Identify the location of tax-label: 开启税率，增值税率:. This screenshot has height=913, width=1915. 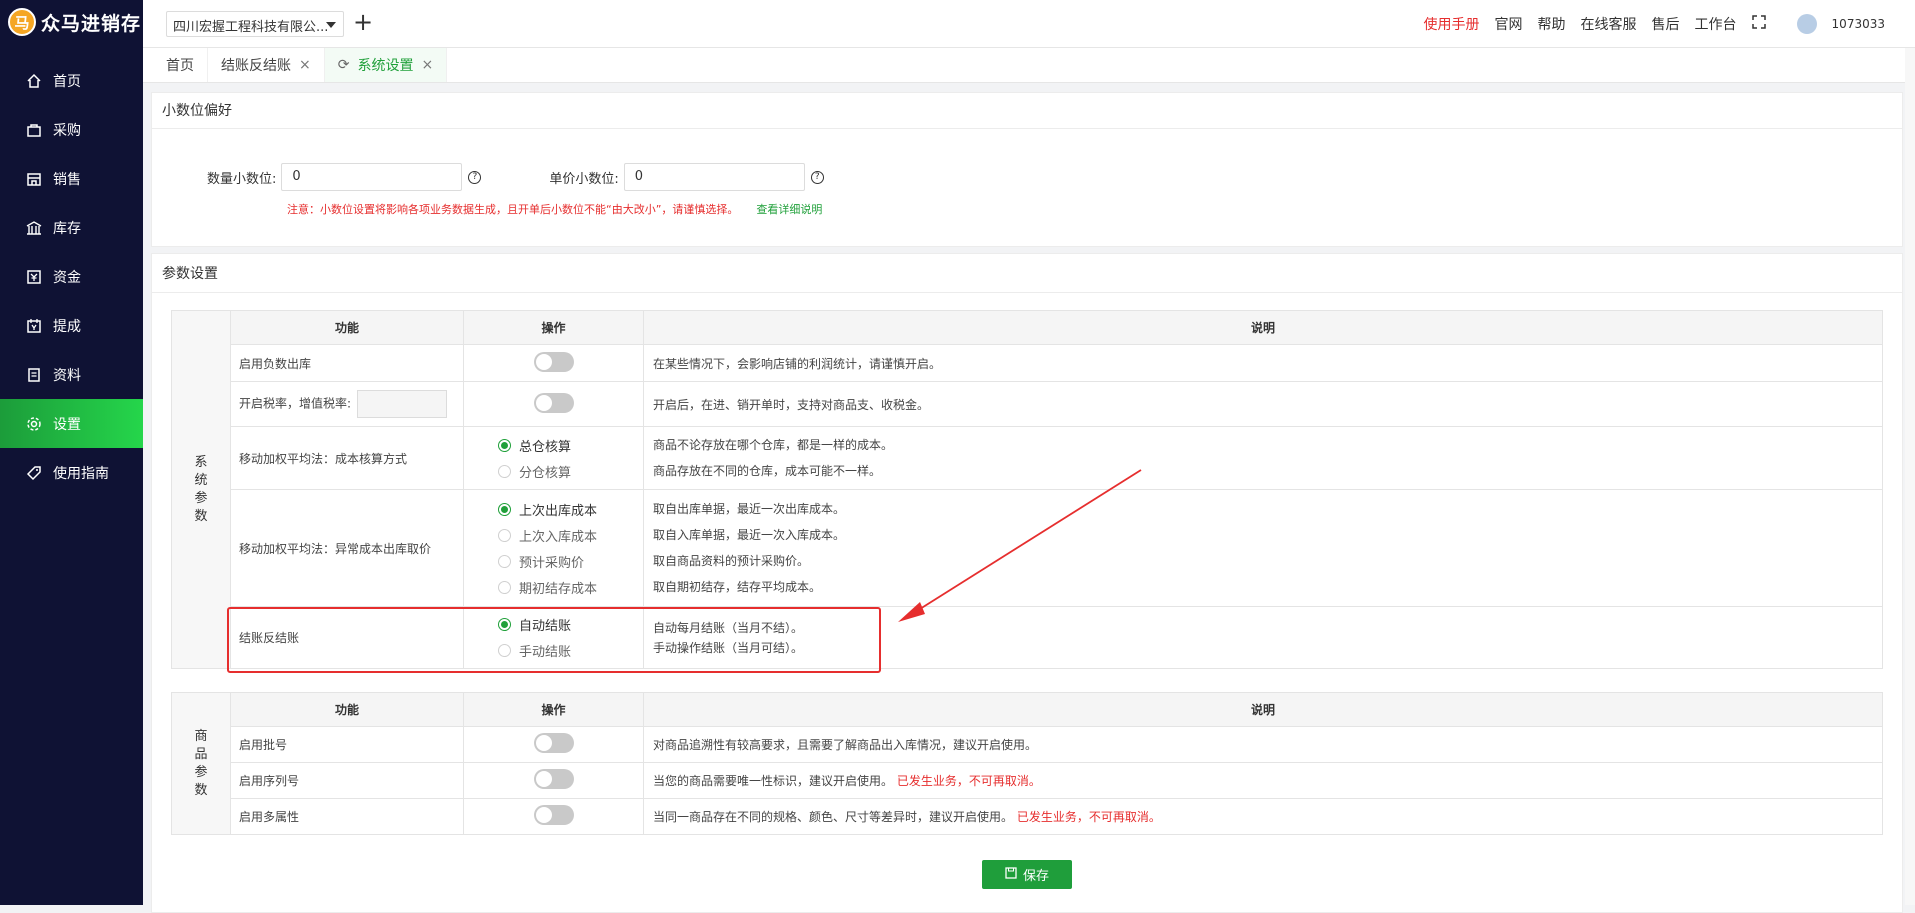
(295, 403).